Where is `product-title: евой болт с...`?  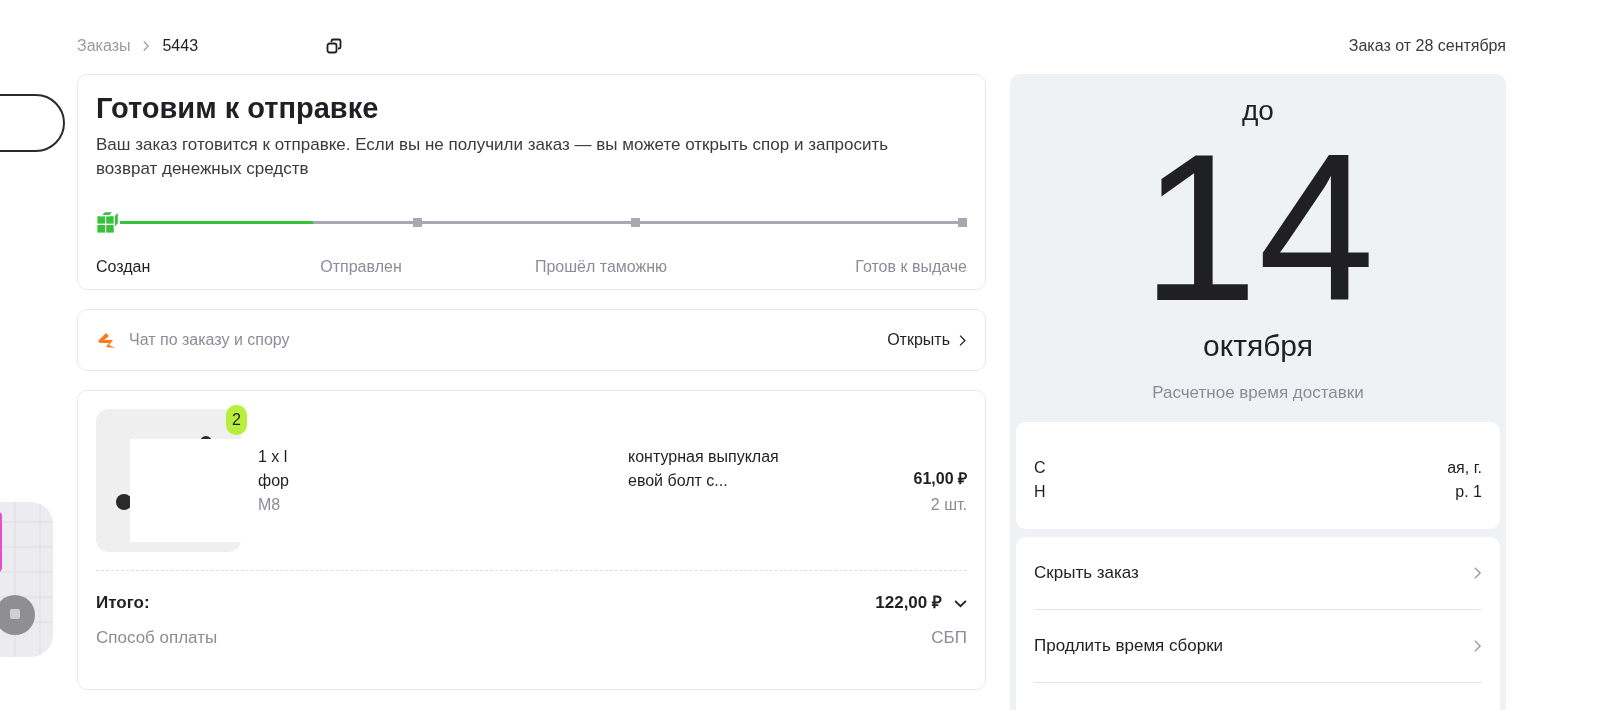
product-title: евой болт с... is located at coordinates (678, 481).